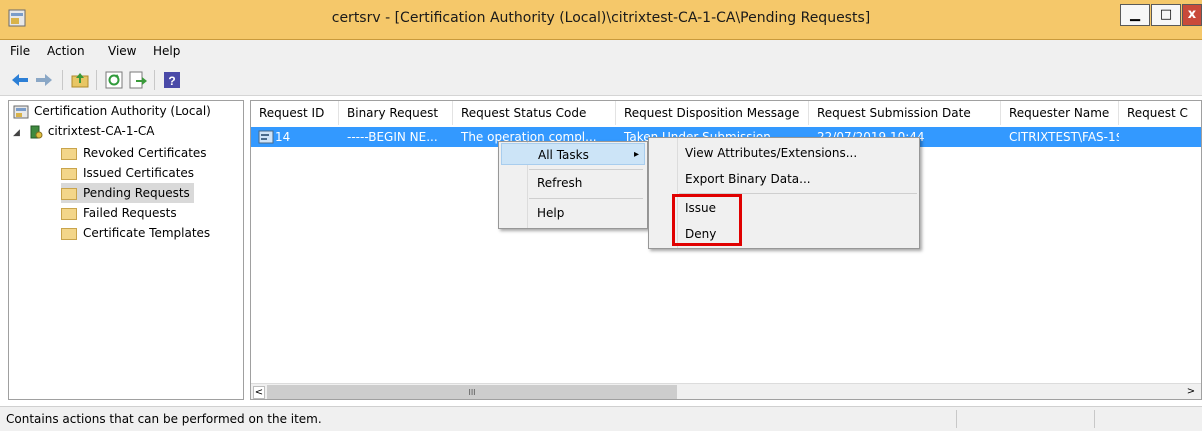 This screenshot has height=431, width=1202. I want to click on tree-item-root: Certification Authority (Local), so click(112, 111).